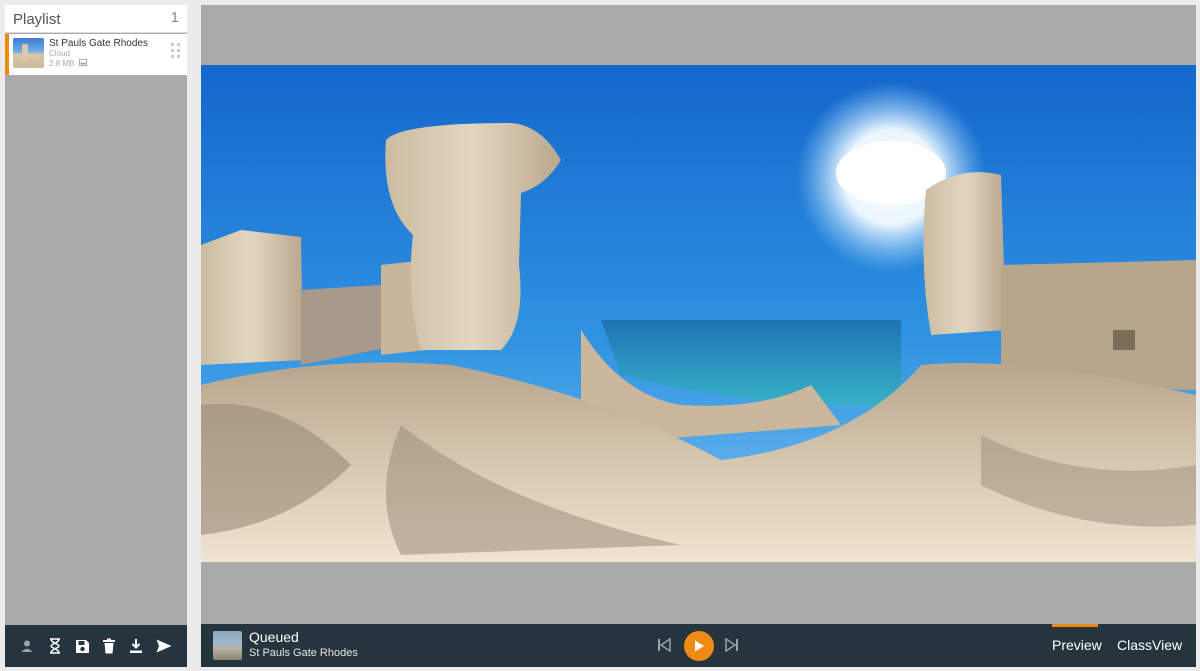 The width and height of the screenshot is (1200, 671). What do you see at coordinates (176, 51) in the screenshot?
I see `drag-handle-icon` at bounding box center [176, 51].